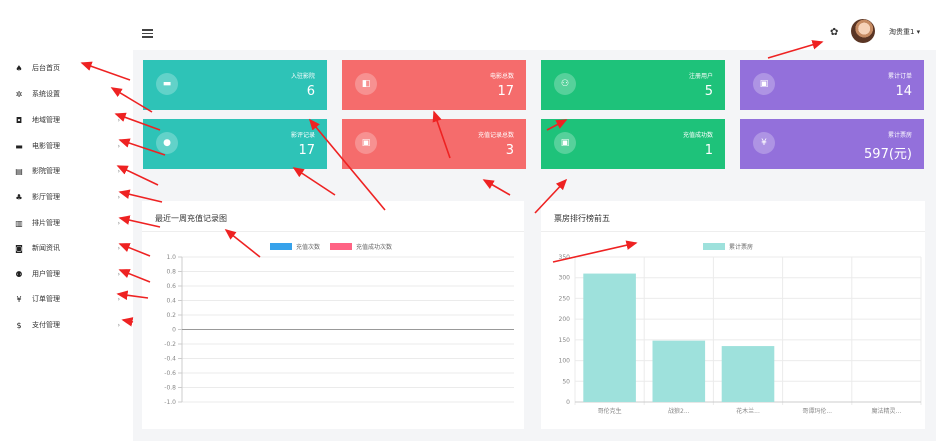  What do you see at coordinates (170, 373) in the screenshot?
I see `y-tick-label: -0.6` at bounding box center [170, 373].